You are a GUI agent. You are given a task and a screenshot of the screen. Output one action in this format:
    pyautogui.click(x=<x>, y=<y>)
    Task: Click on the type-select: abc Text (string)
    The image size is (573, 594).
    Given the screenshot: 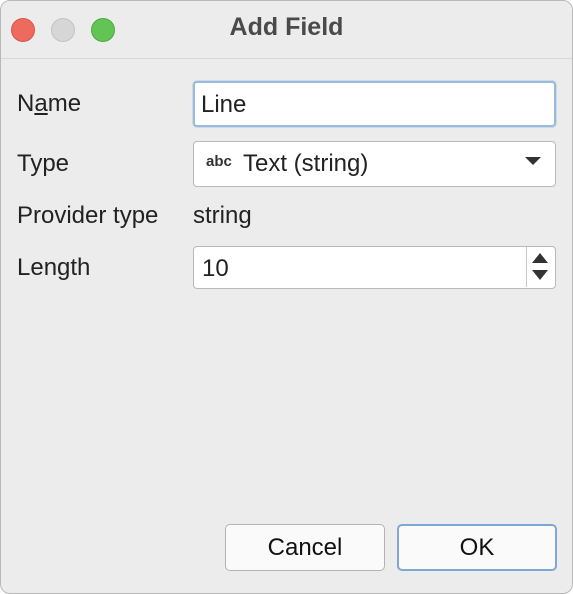 What is the action you would take?
    pyautogui.click(x=374, y=164)
    